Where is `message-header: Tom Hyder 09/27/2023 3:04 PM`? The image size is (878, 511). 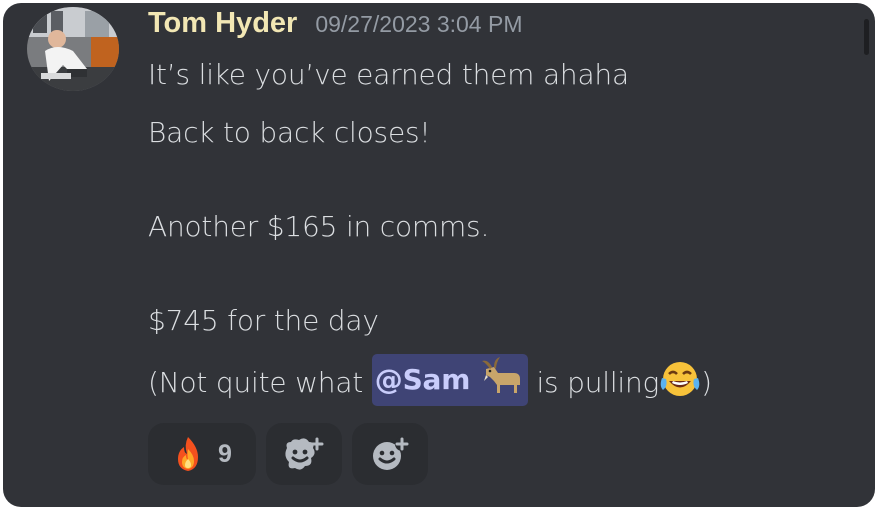
message-header: Tom Hyder 09/27/2023 3:04 PM is located at coordinates (335, 24).